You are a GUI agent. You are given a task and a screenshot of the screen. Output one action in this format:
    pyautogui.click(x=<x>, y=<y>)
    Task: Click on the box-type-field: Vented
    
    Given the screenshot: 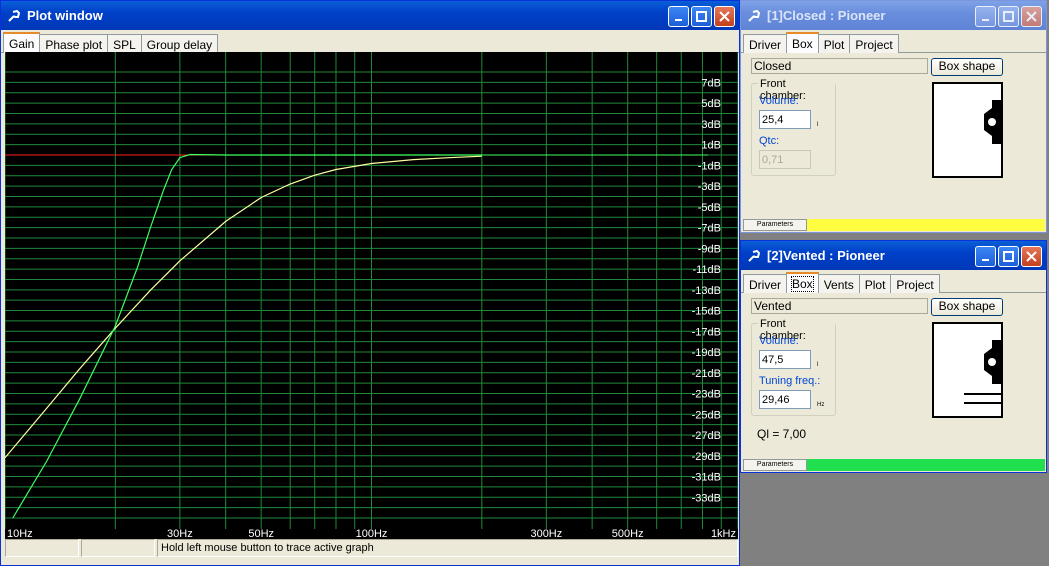 What is the action you would take?
    pyautogui.click(x=839, y=306)
    